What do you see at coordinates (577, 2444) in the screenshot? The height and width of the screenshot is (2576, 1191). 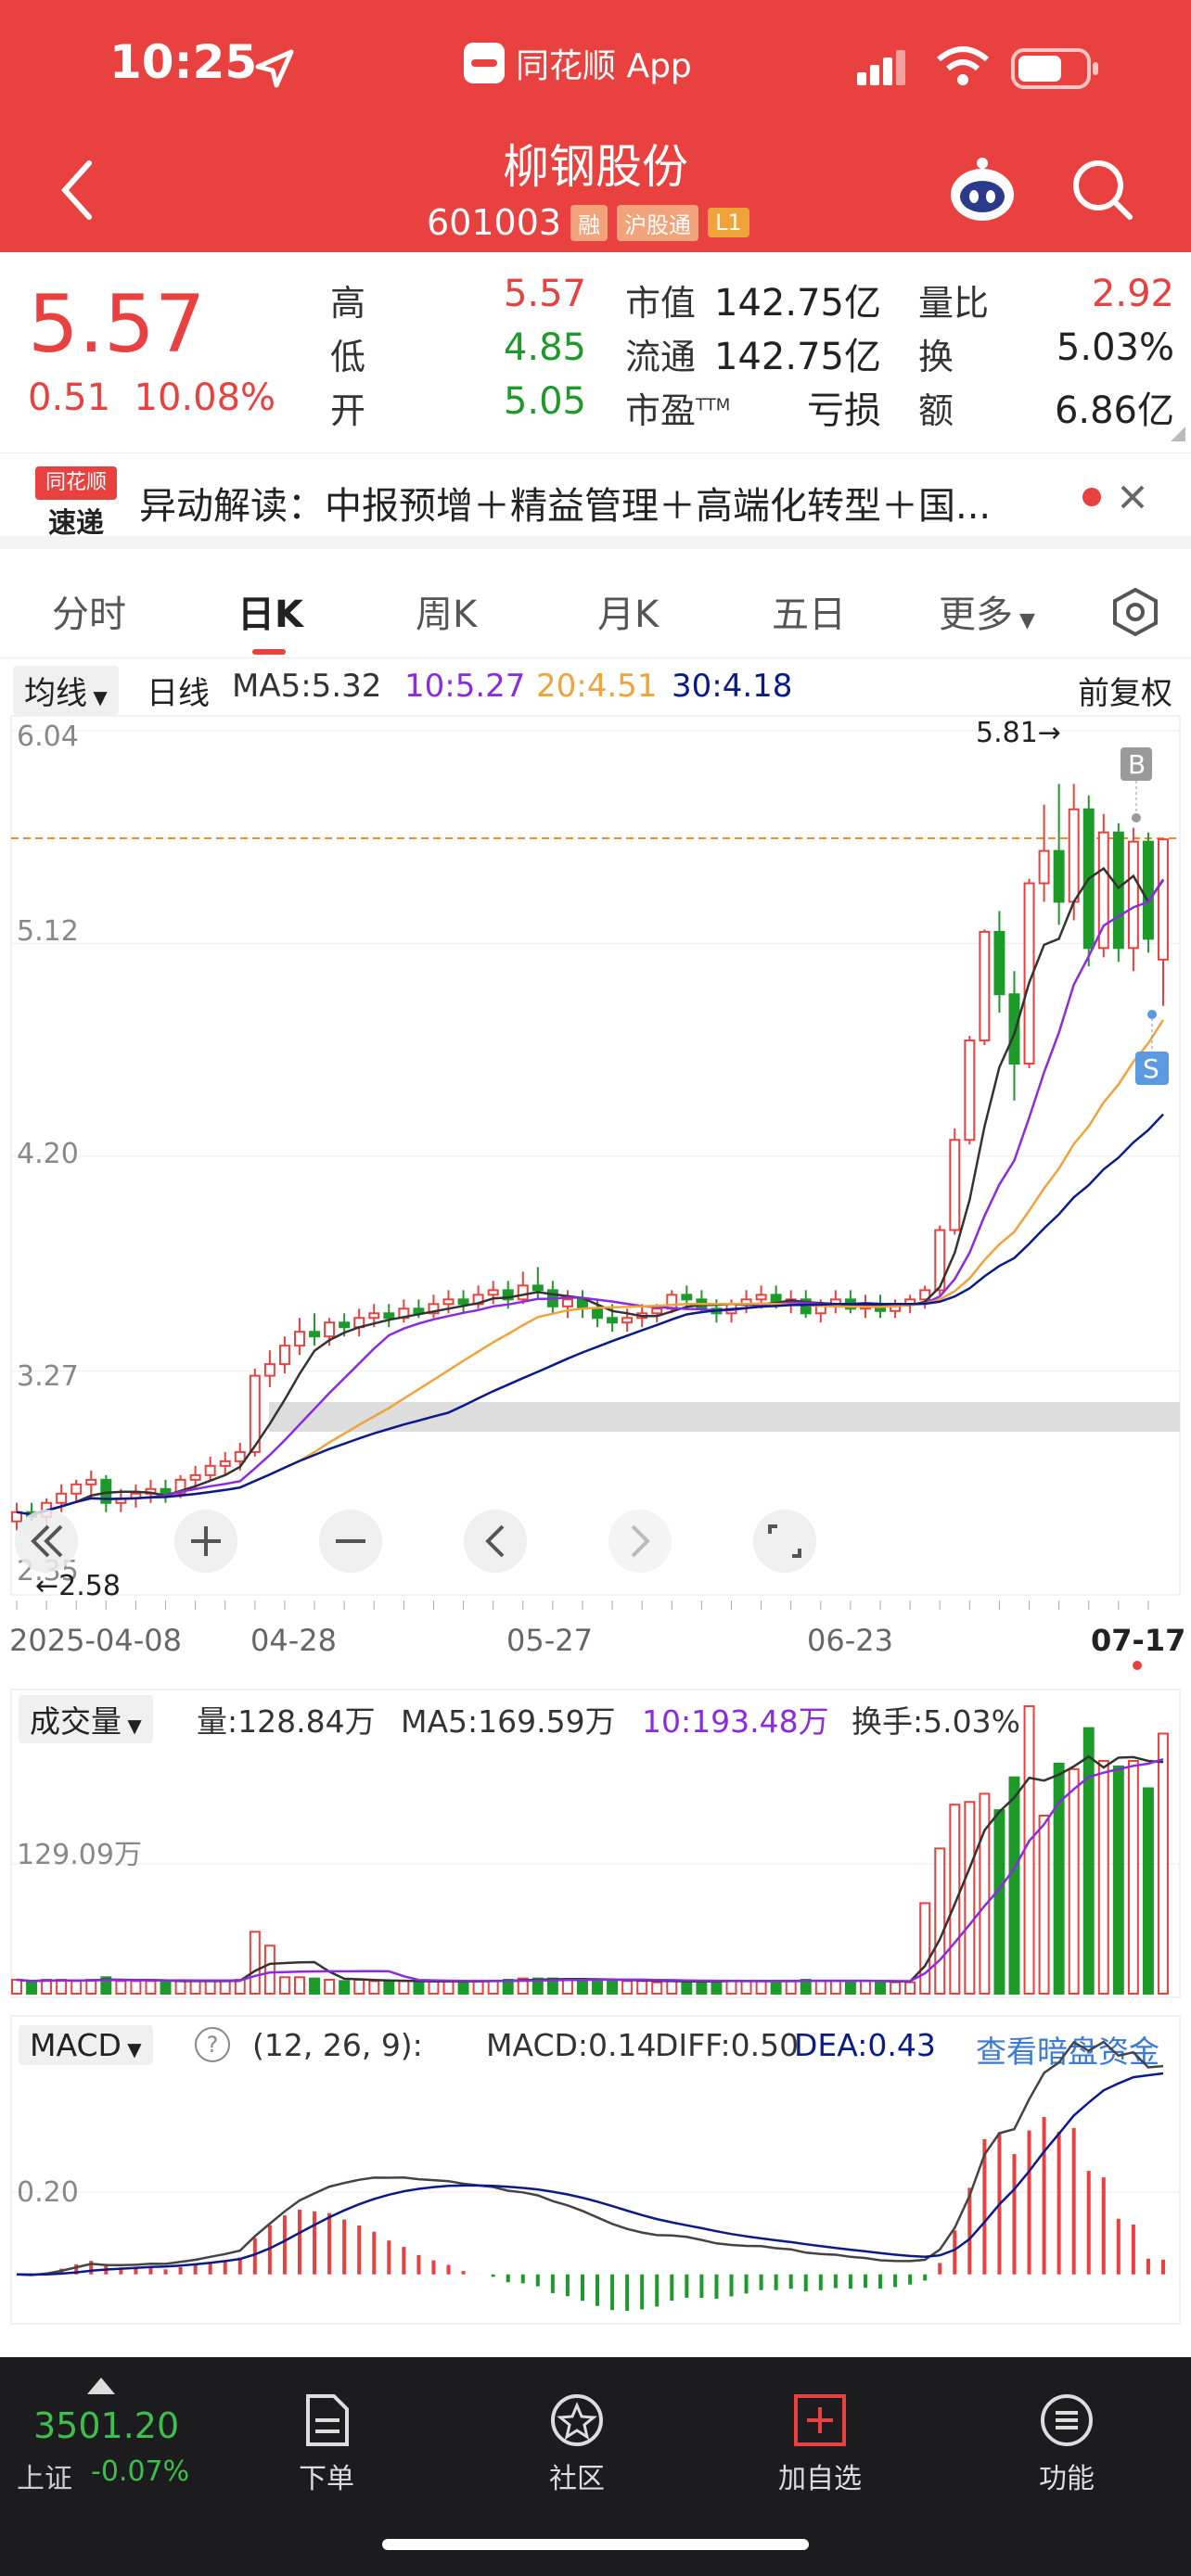 I see `community-button: 社区` at bounding box center [577, 2444].